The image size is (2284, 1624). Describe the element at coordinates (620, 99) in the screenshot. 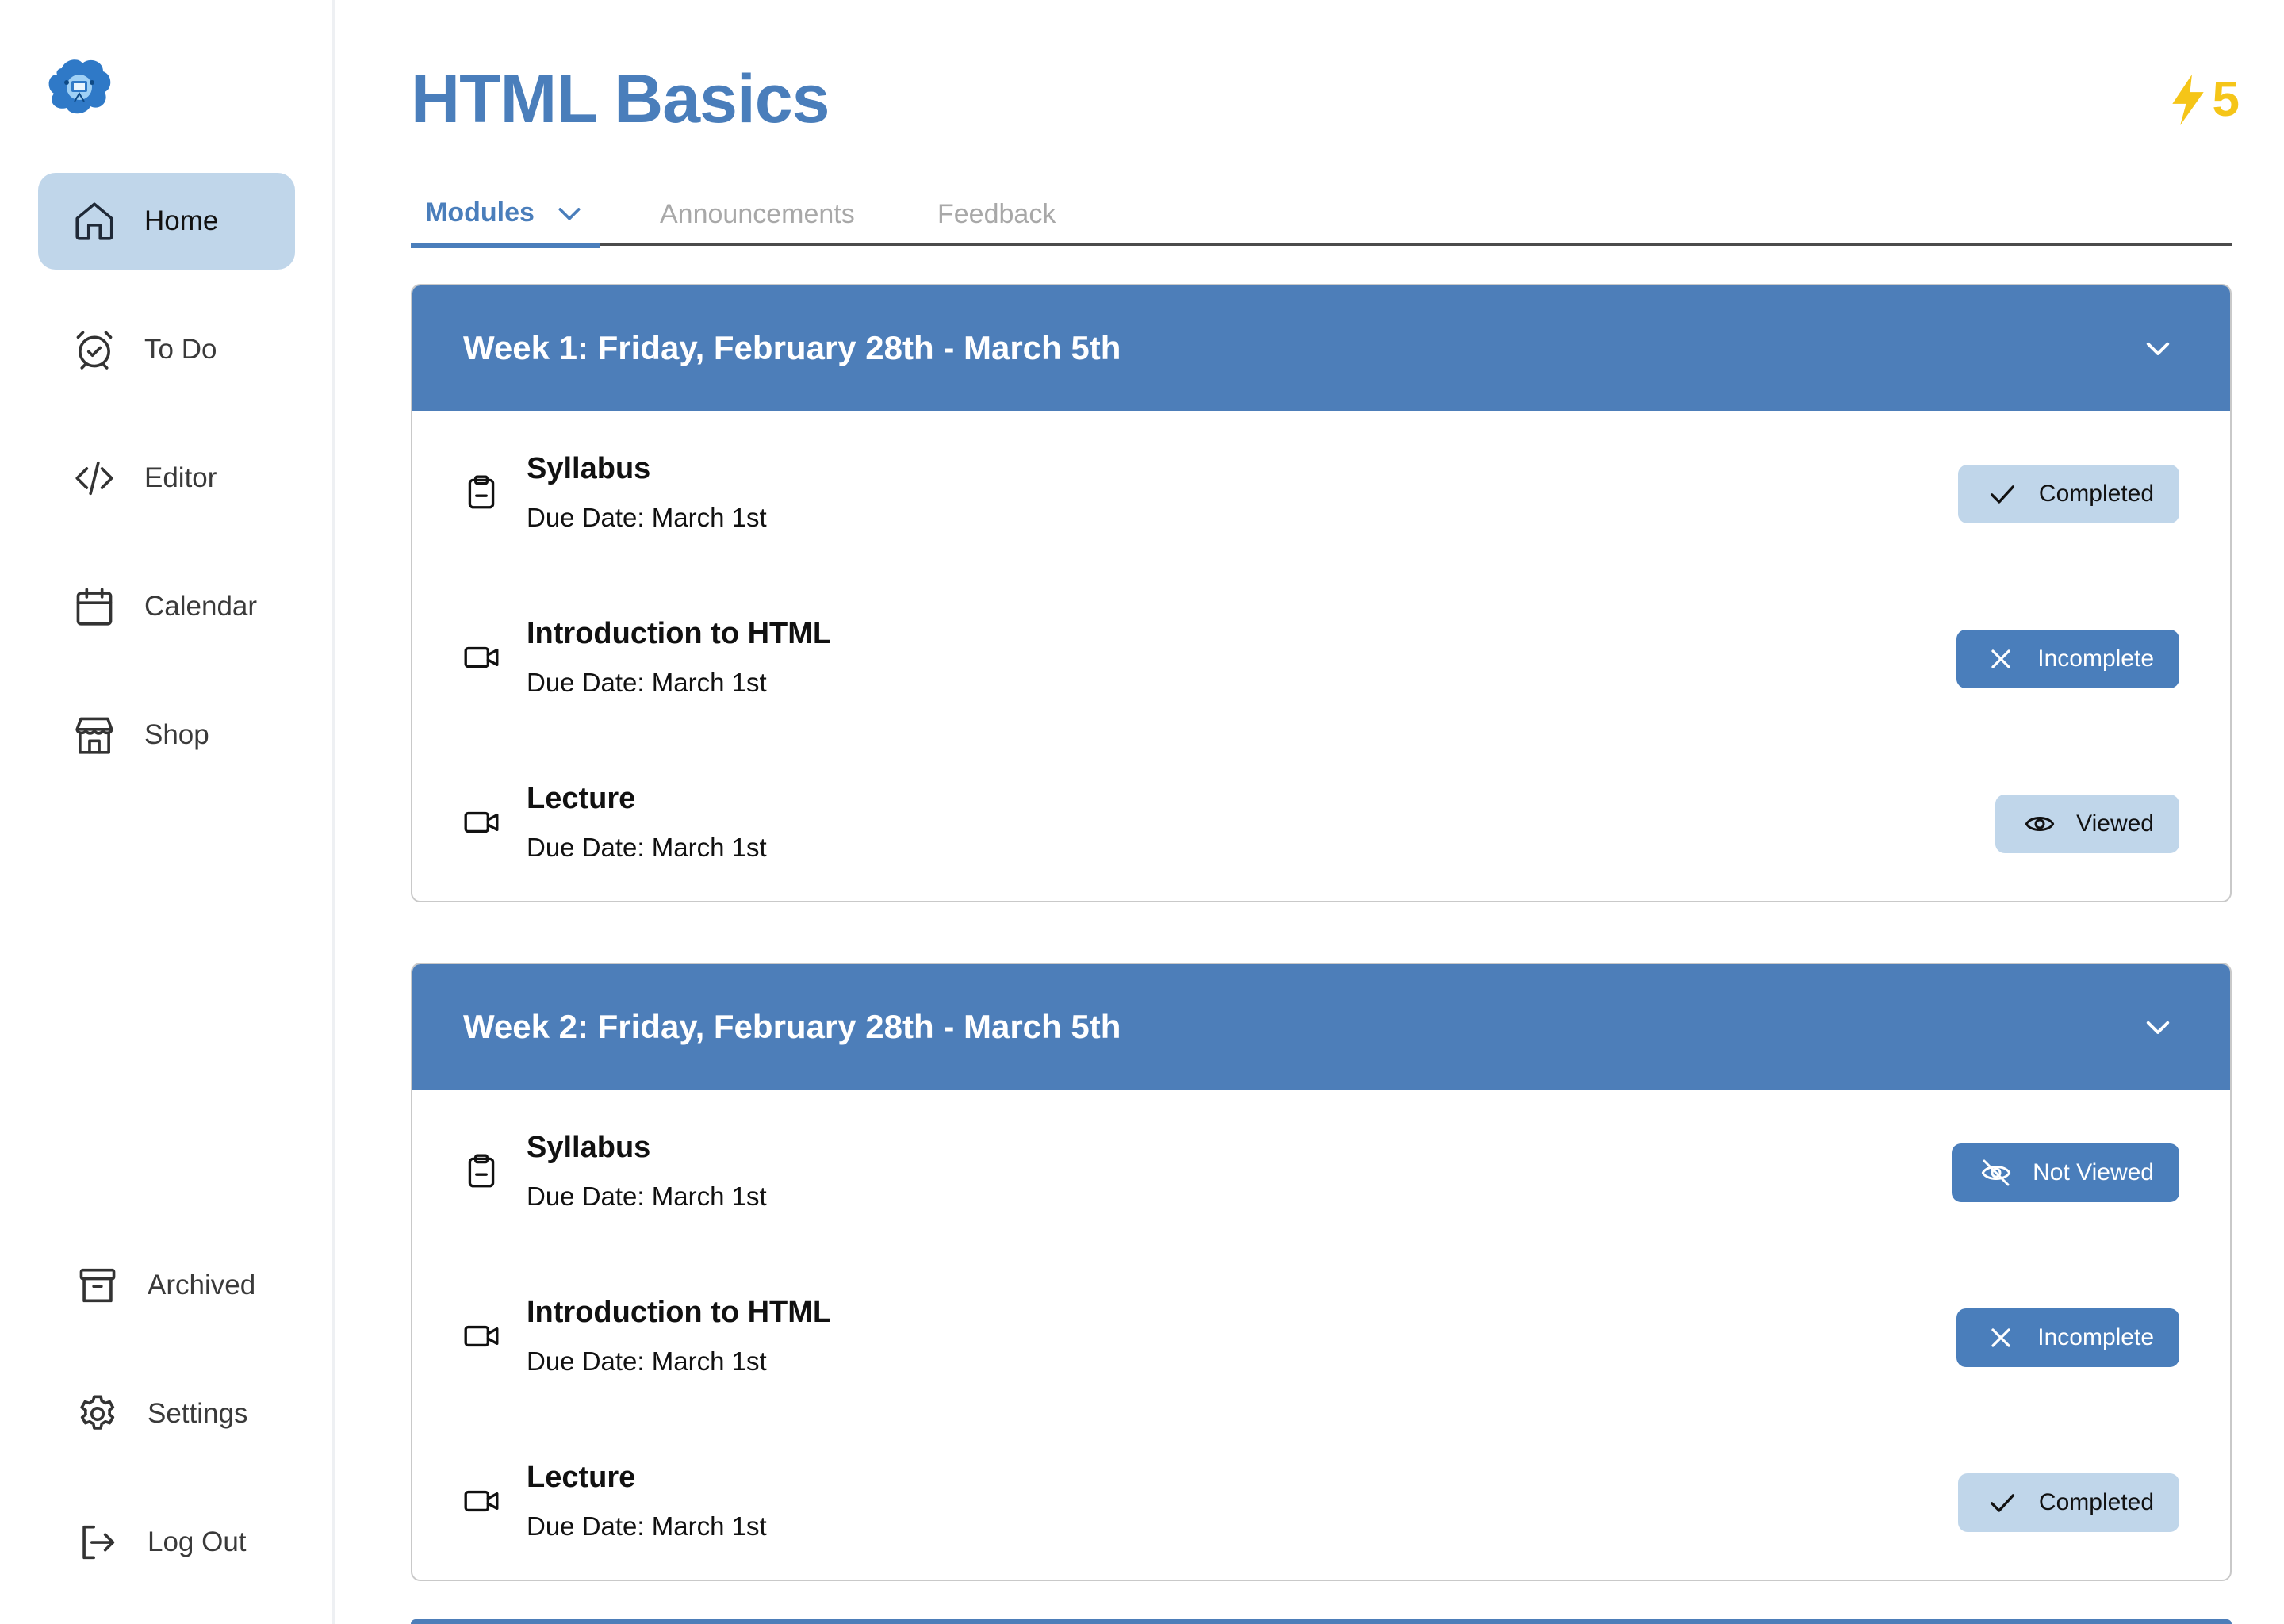

I see `page-title: HTML Basics` at that location.